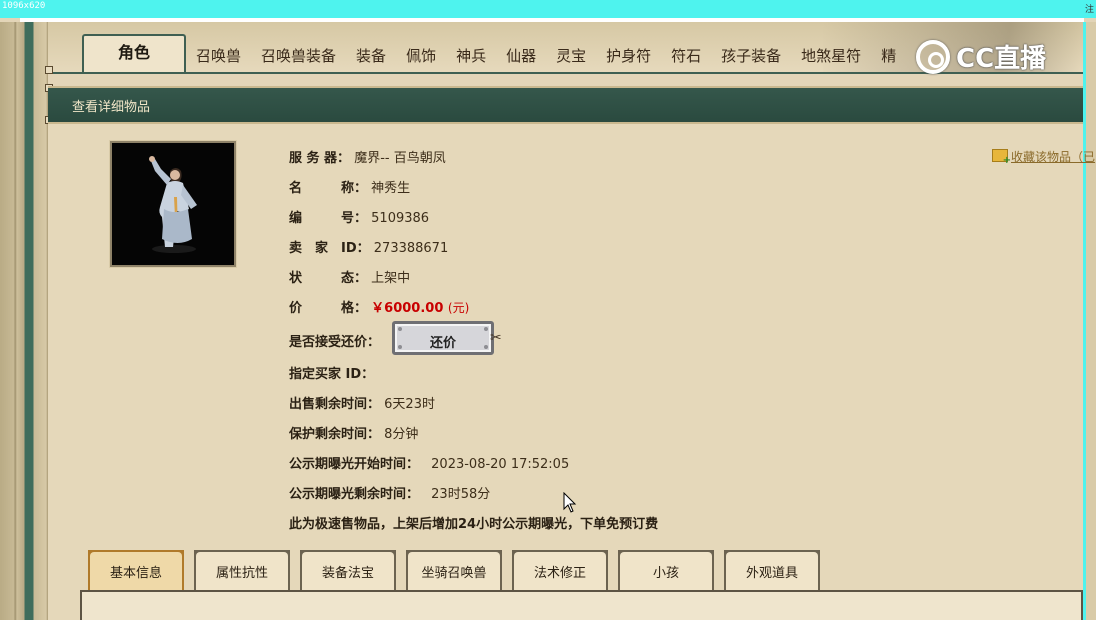 The image size is (1096, 620). Describe the element at coordinates (571, 56) in the screenshot. I see `tab-spirit-treasure: 灵宝` at that location.